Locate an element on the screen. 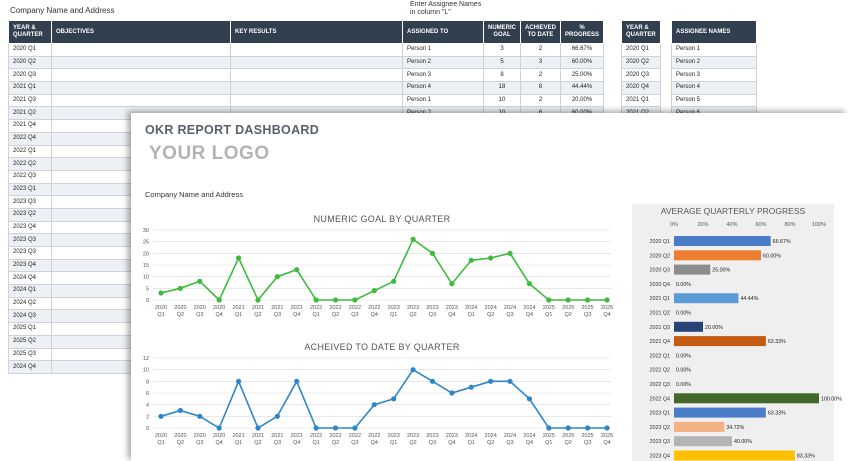  cell-numeric-goal: 3 is located at coordinates (502, 50).